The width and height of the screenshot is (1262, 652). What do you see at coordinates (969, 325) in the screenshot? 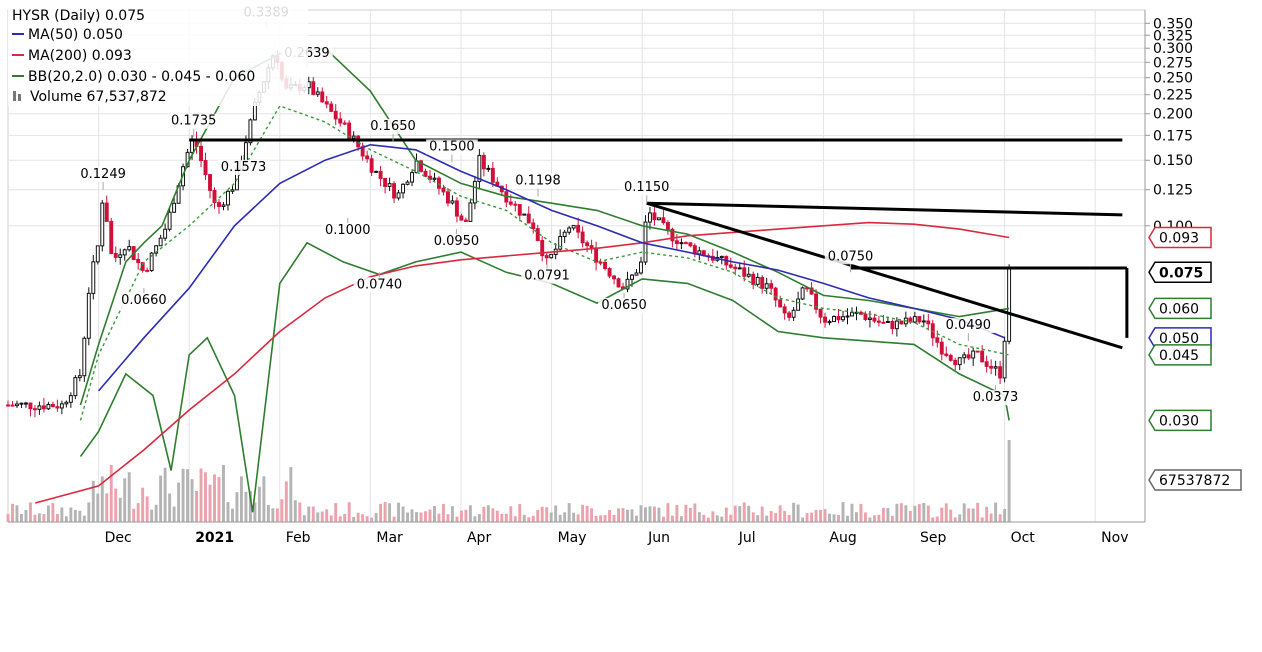
I see `price-label: 0.0490` at bounding box center [969, 325].